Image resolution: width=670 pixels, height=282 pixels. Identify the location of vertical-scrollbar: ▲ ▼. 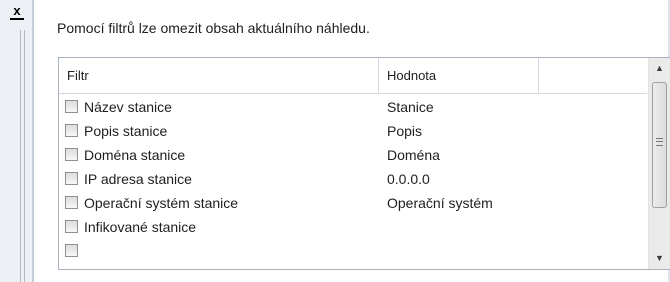
(659, 163).